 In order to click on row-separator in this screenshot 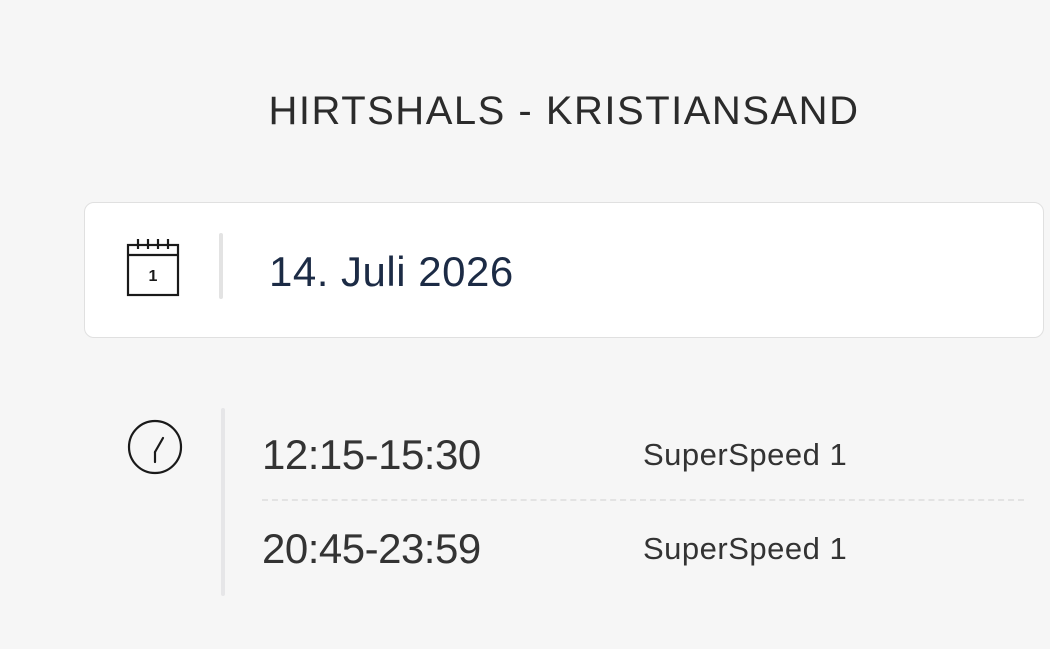, I will do `click(643, 500)`.